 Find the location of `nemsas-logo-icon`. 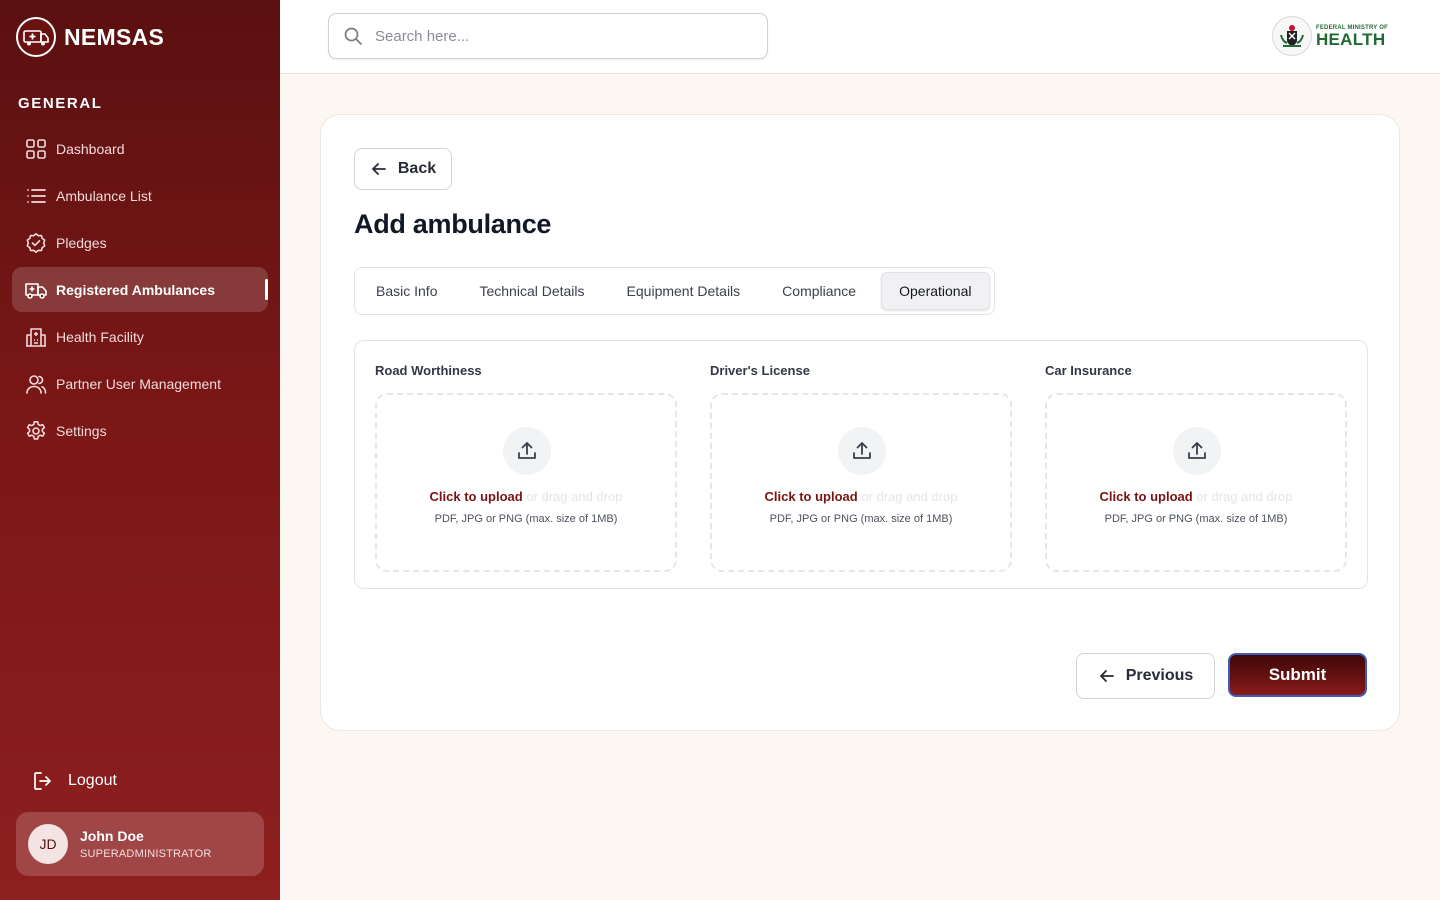

nemsas-logo-icon is located at coordinates (36, 37).